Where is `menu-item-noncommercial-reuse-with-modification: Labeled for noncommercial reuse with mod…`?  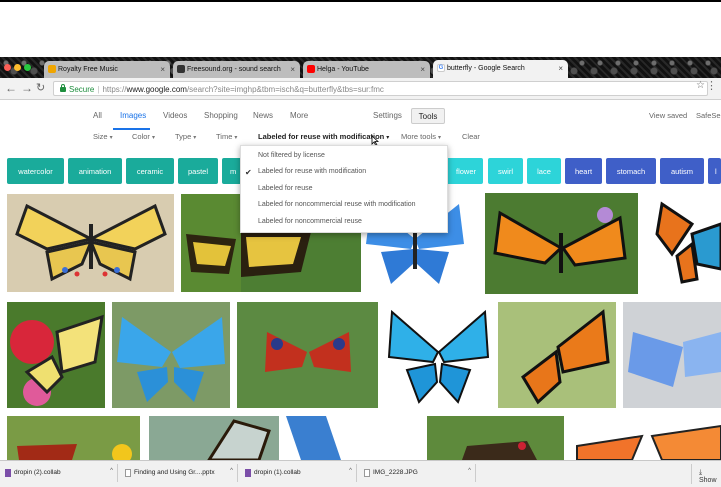
menu-item-noncommercial-reuse-with-modification: Labeled for noncommercial reuse with mod… is located at coordinates (337, 204).